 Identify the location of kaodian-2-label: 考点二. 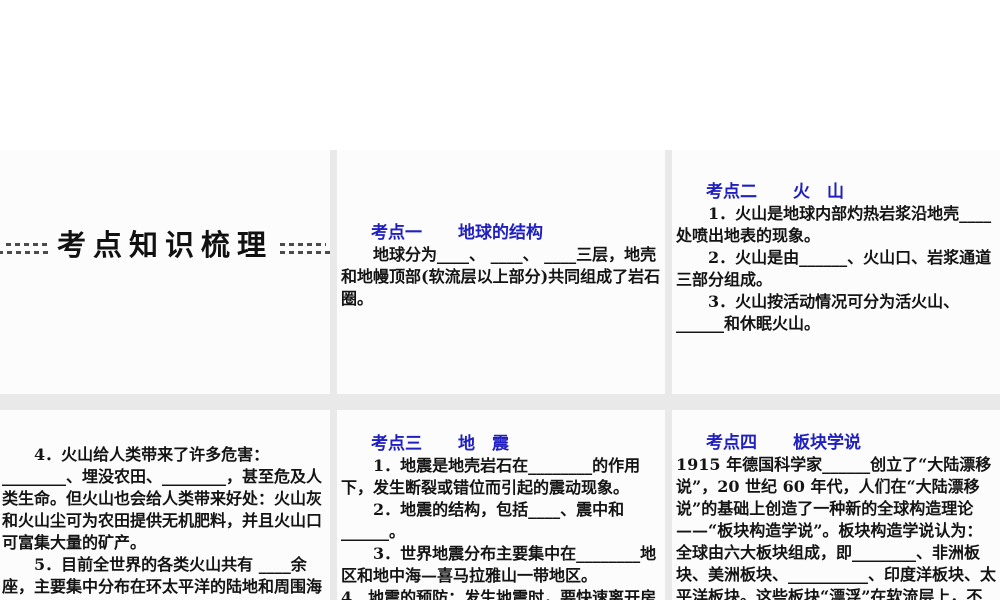
(731, 192).